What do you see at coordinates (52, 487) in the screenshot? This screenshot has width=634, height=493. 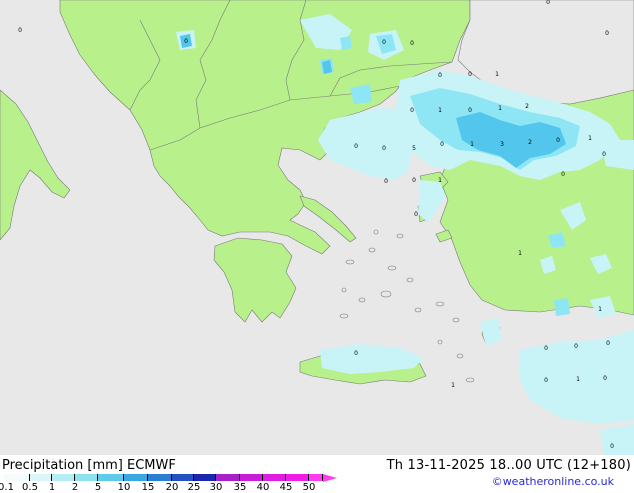 I see `legend-tick: 1` at bounding box center [52, 487].